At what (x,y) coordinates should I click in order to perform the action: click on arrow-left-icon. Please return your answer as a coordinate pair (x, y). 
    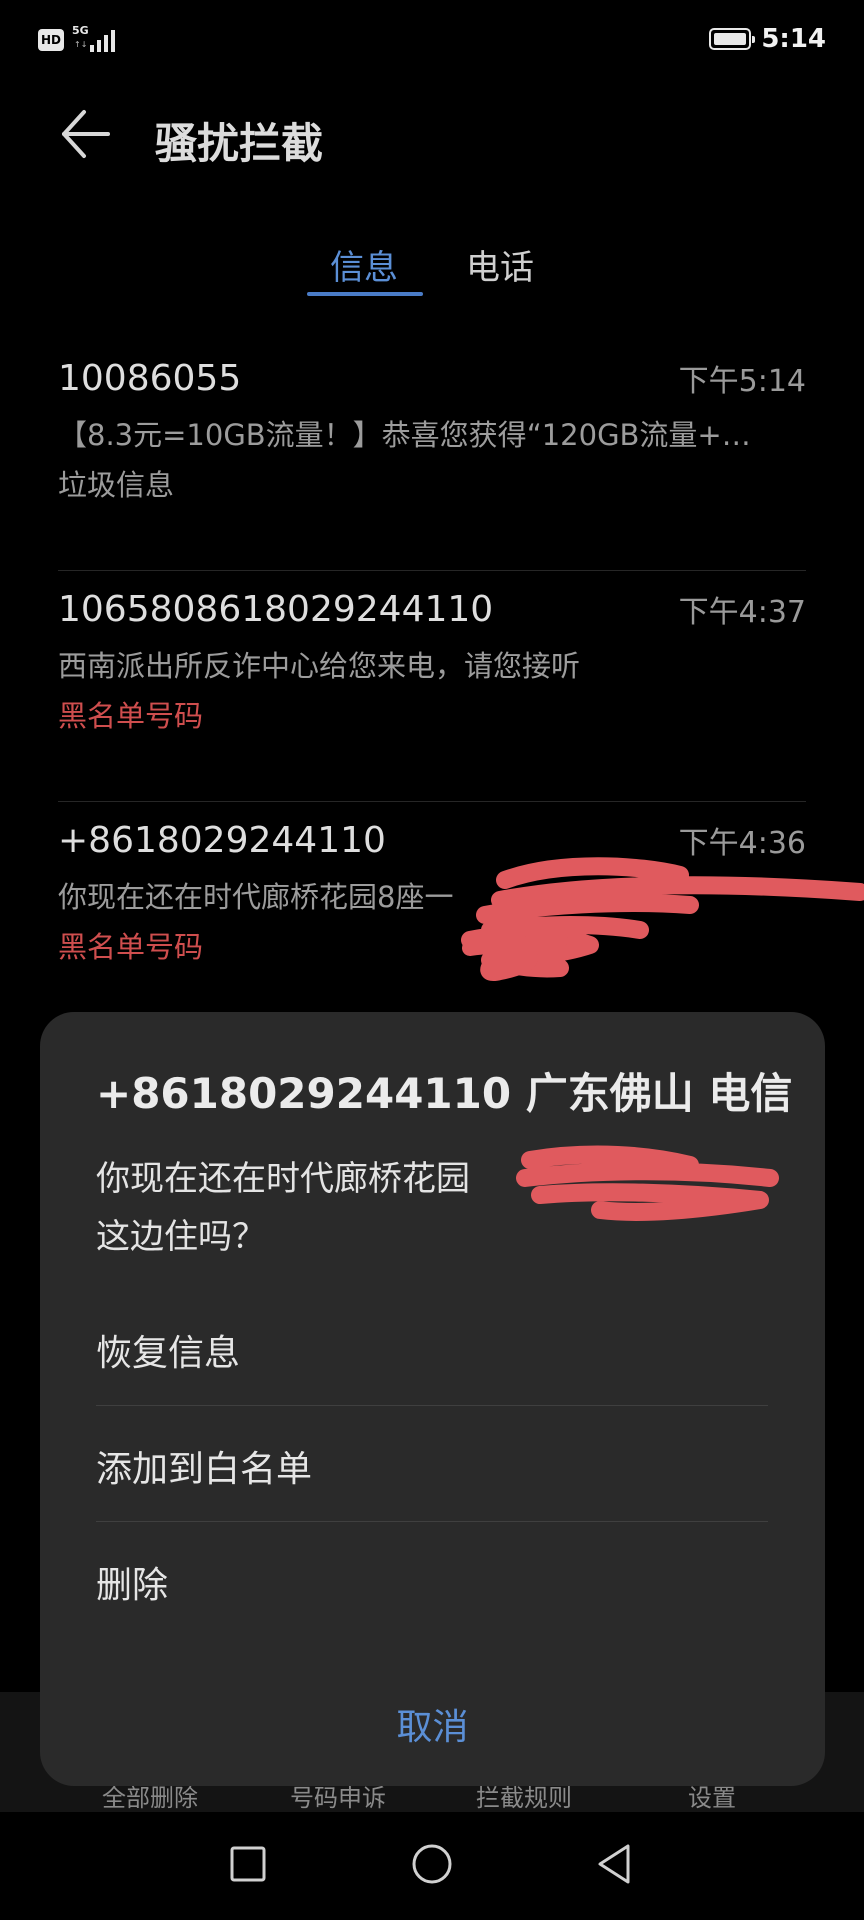
    Looking at the image, I should click on (86, 134).